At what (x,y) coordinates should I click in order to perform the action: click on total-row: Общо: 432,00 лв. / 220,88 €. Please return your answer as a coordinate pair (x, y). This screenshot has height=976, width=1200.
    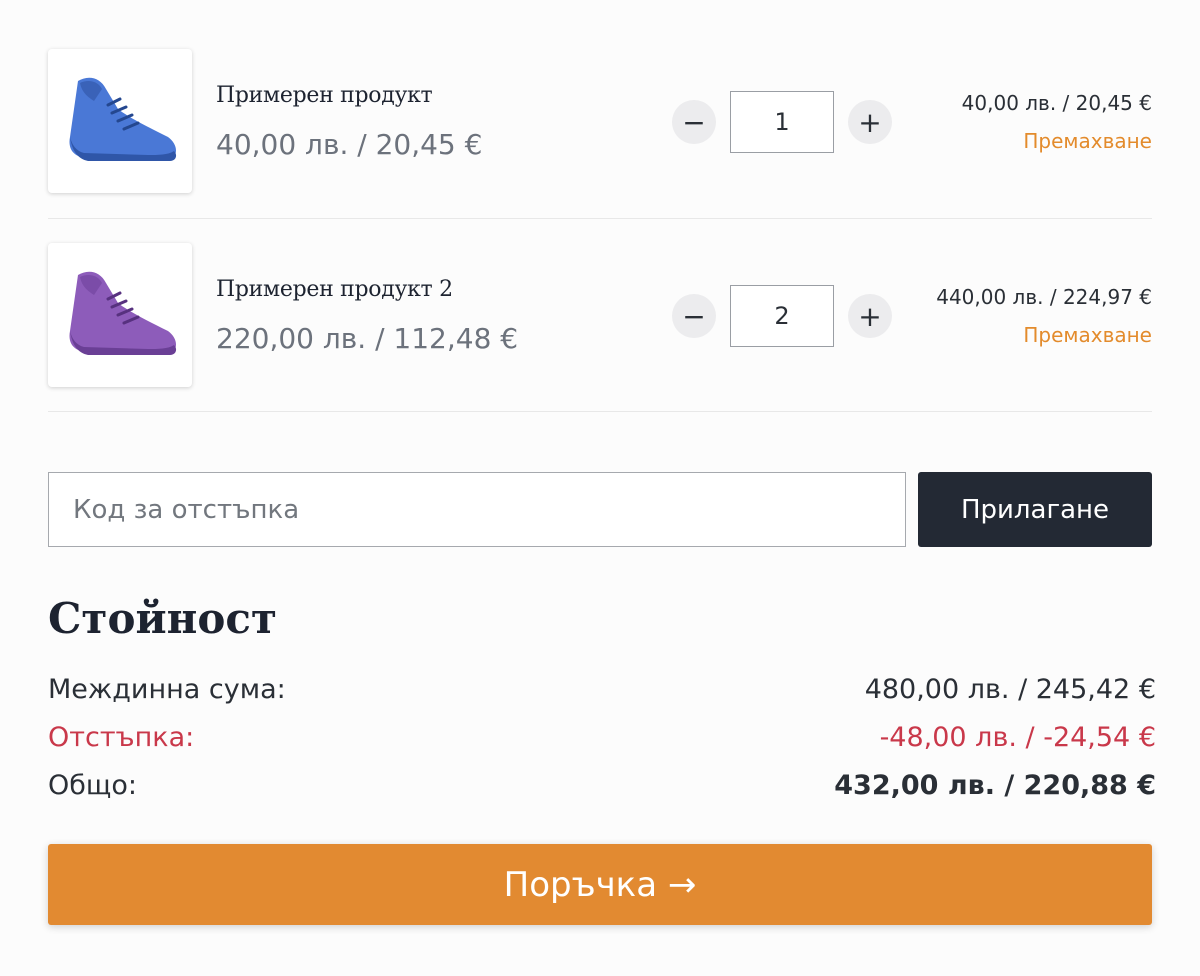
    Looking at the image, I should click on (602, 785).